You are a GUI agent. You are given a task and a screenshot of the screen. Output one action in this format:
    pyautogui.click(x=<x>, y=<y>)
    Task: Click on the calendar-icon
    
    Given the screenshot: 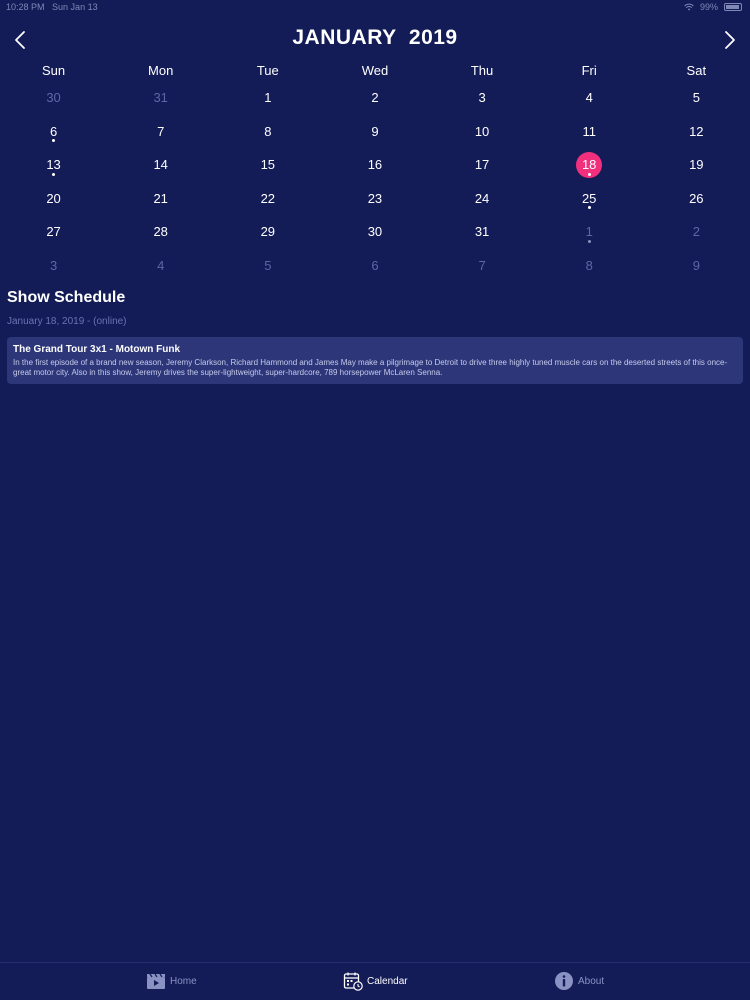 What is the action you would take?
    pyautogui.click(x=353, y=981)
    